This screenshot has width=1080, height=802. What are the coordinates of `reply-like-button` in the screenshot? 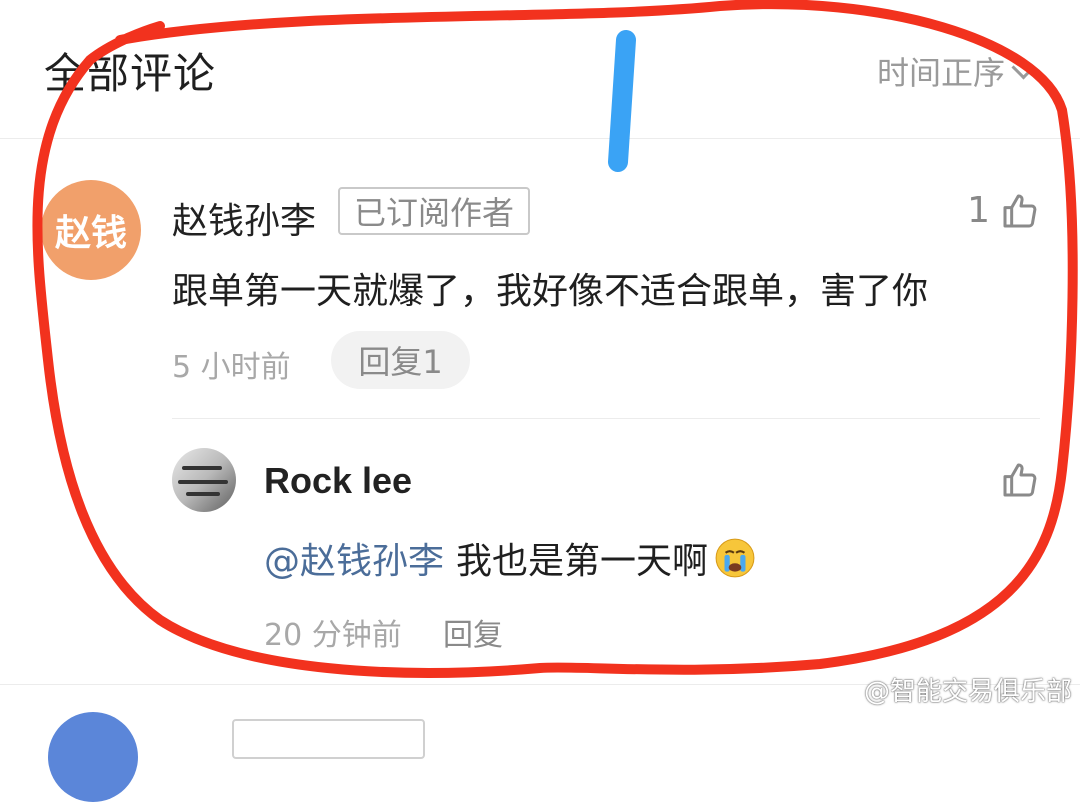 It's located at (1020, 482).